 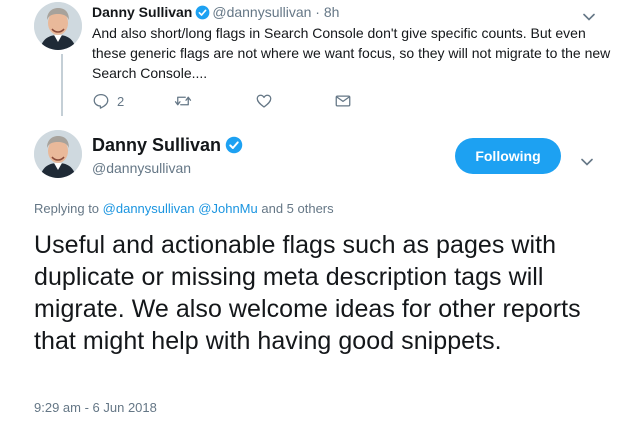 I want to click on direct-message-button, so click(x=343, y=101).